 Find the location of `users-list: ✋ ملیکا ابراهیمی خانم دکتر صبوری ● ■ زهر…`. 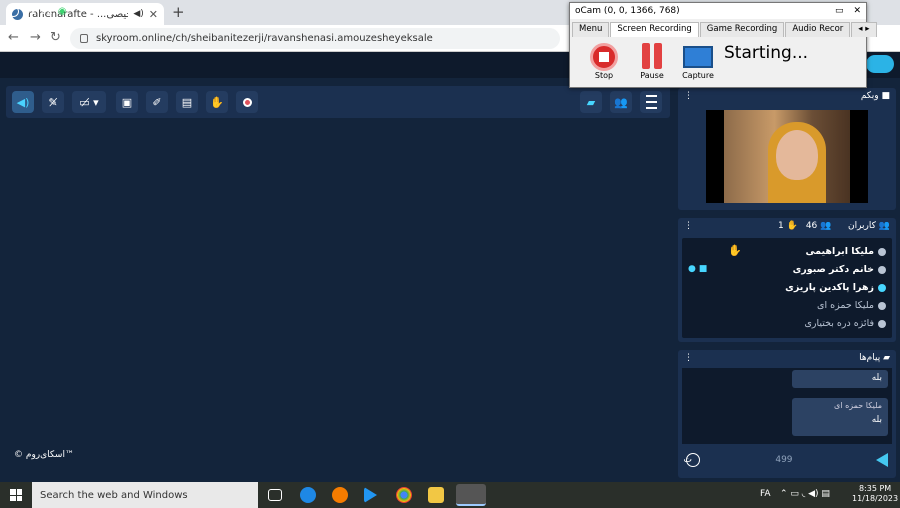

users-list: ✋ ملیکا ابراهیمی خانم دکتر صبوری ● ■ زهر… is located at coordinates (787, 288).